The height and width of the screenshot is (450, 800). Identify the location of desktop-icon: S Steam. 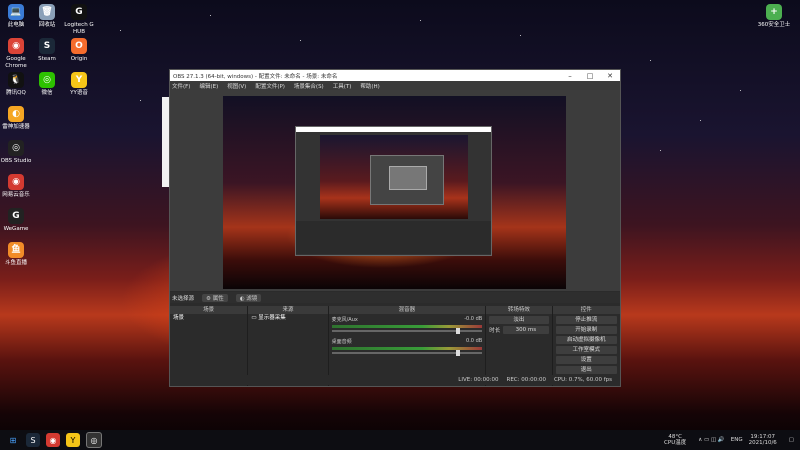
(47, 50).